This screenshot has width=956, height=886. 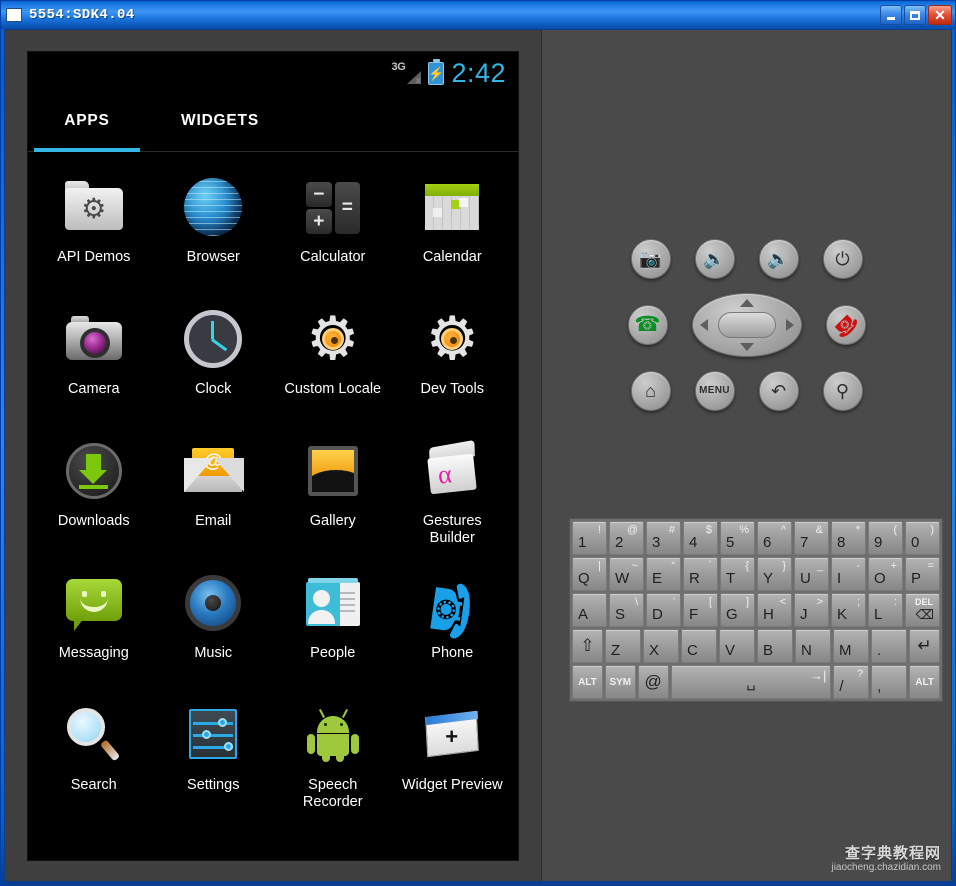 What do you see at coordinates (589, 538) in the screenshot?
I see `key-1: 1!` at bounding box center [589, 538].